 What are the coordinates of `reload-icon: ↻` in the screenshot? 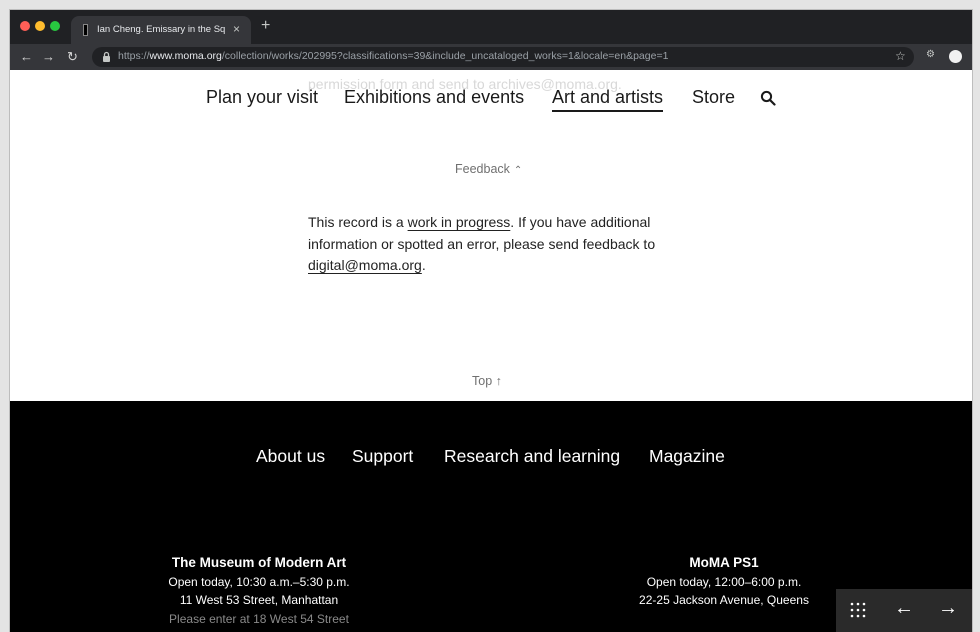 It's located at (72, 57).